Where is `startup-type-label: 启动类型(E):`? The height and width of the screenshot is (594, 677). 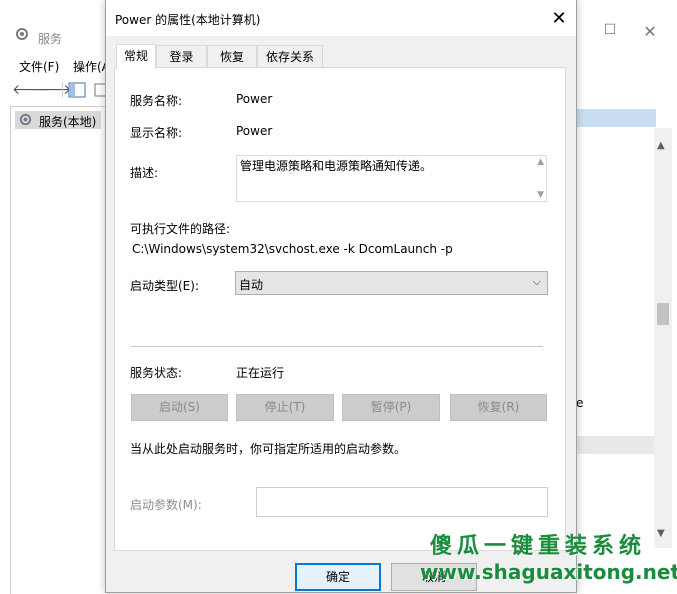
startup-type-label: 启动类型(E): is located at coordinates (164, 286).